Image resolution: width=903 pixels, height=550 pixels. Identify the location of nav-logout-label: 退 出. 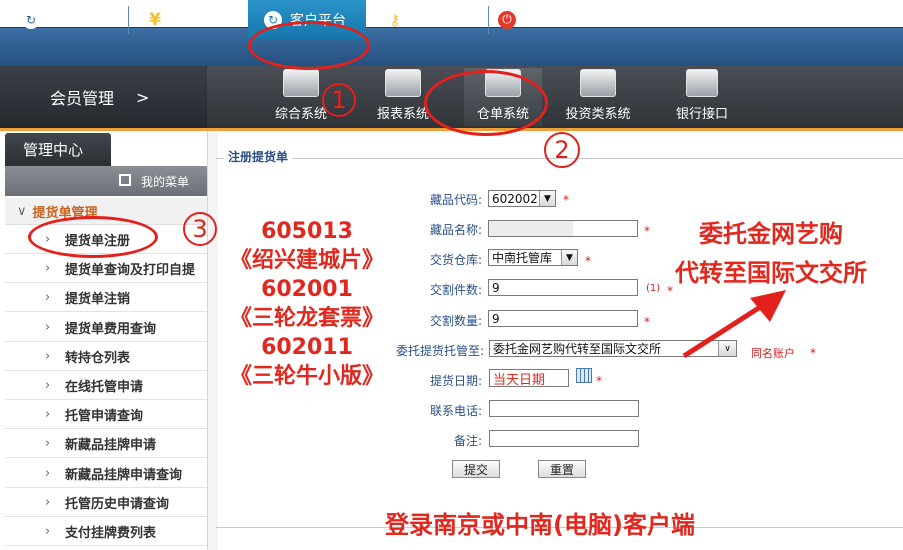
(552, 20).